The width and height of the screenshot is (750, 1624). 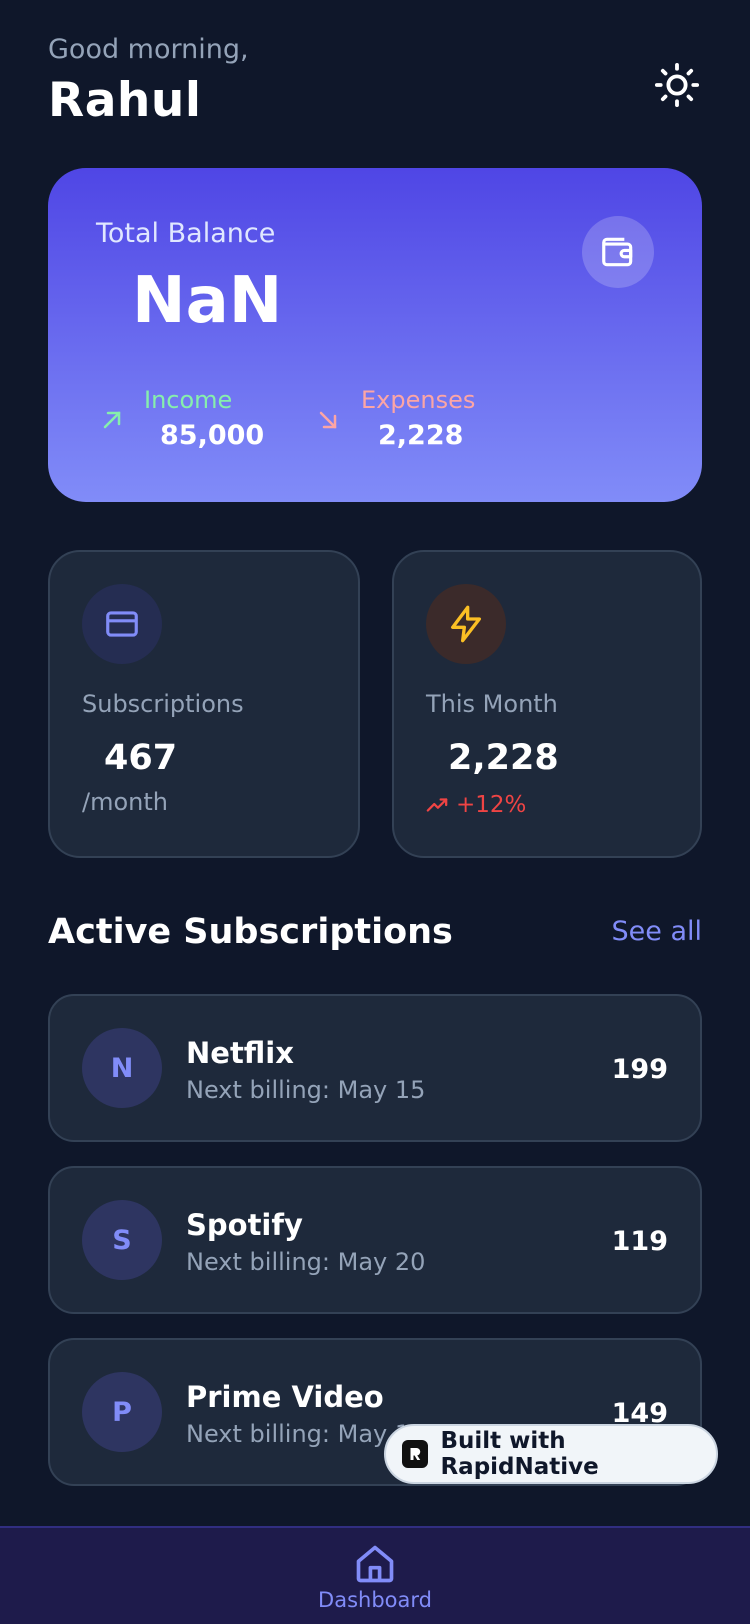 What do you see at coordinates (437, 805) in the screenshot?
I see `trending-up-icon` at bounding box center [437, 805].